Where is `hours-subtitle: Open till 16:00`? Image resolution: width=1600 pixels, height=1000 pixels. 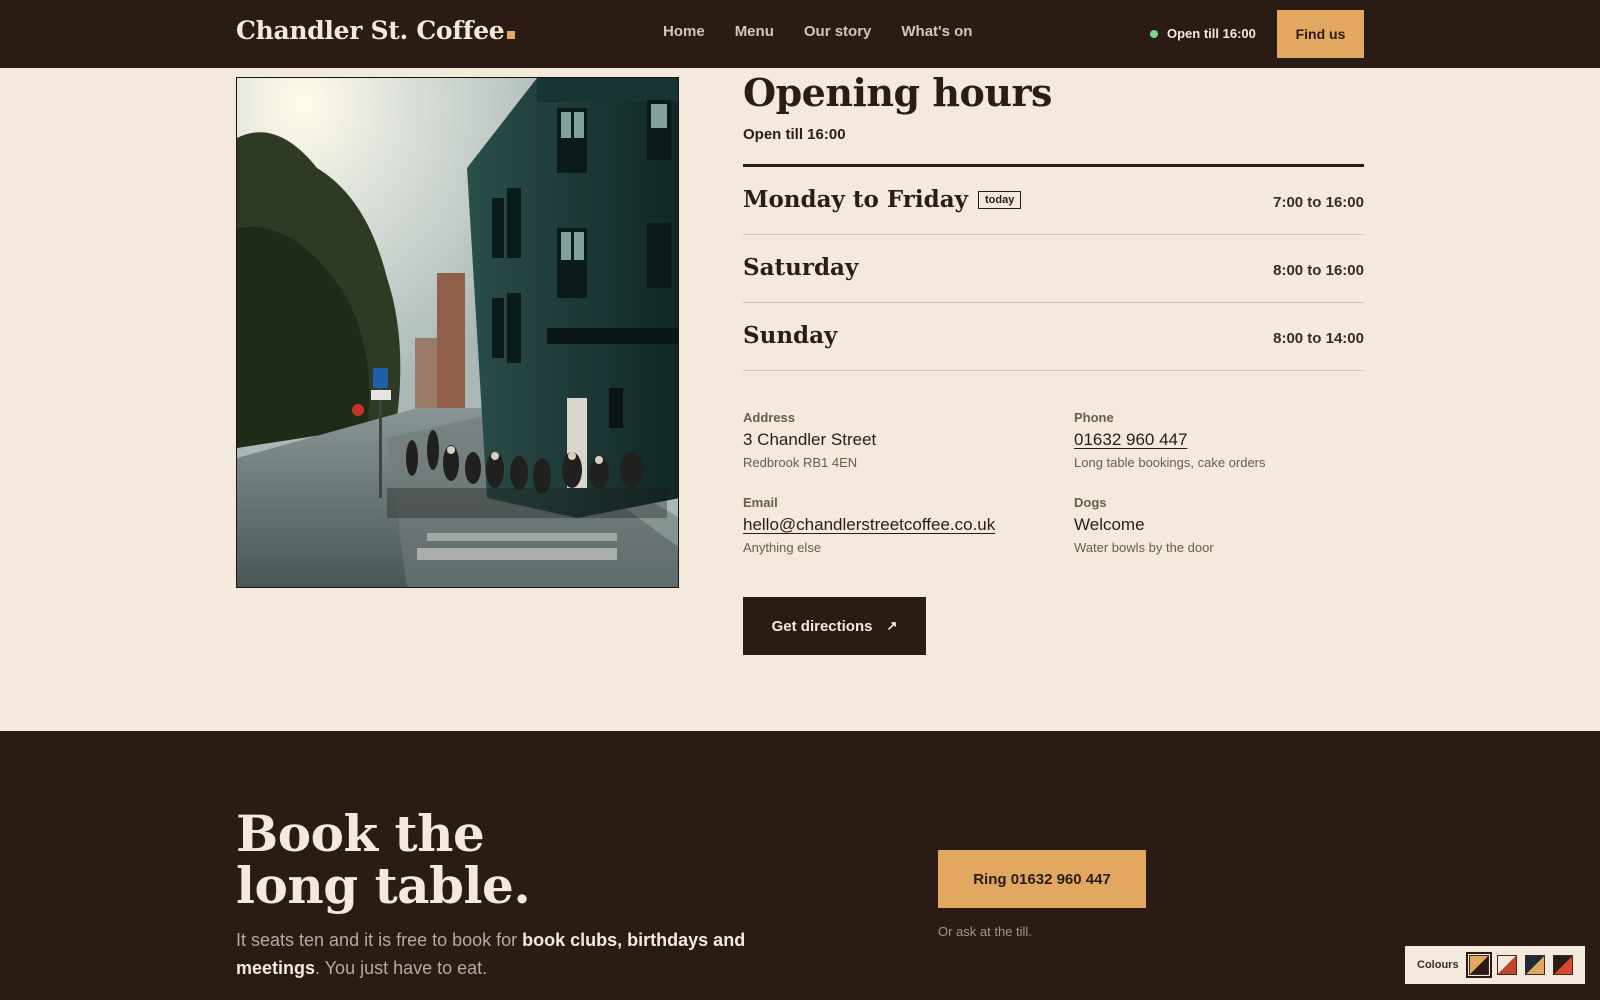
hours-subtitle: Open till 16:00 is located at coordinates (794, 134).